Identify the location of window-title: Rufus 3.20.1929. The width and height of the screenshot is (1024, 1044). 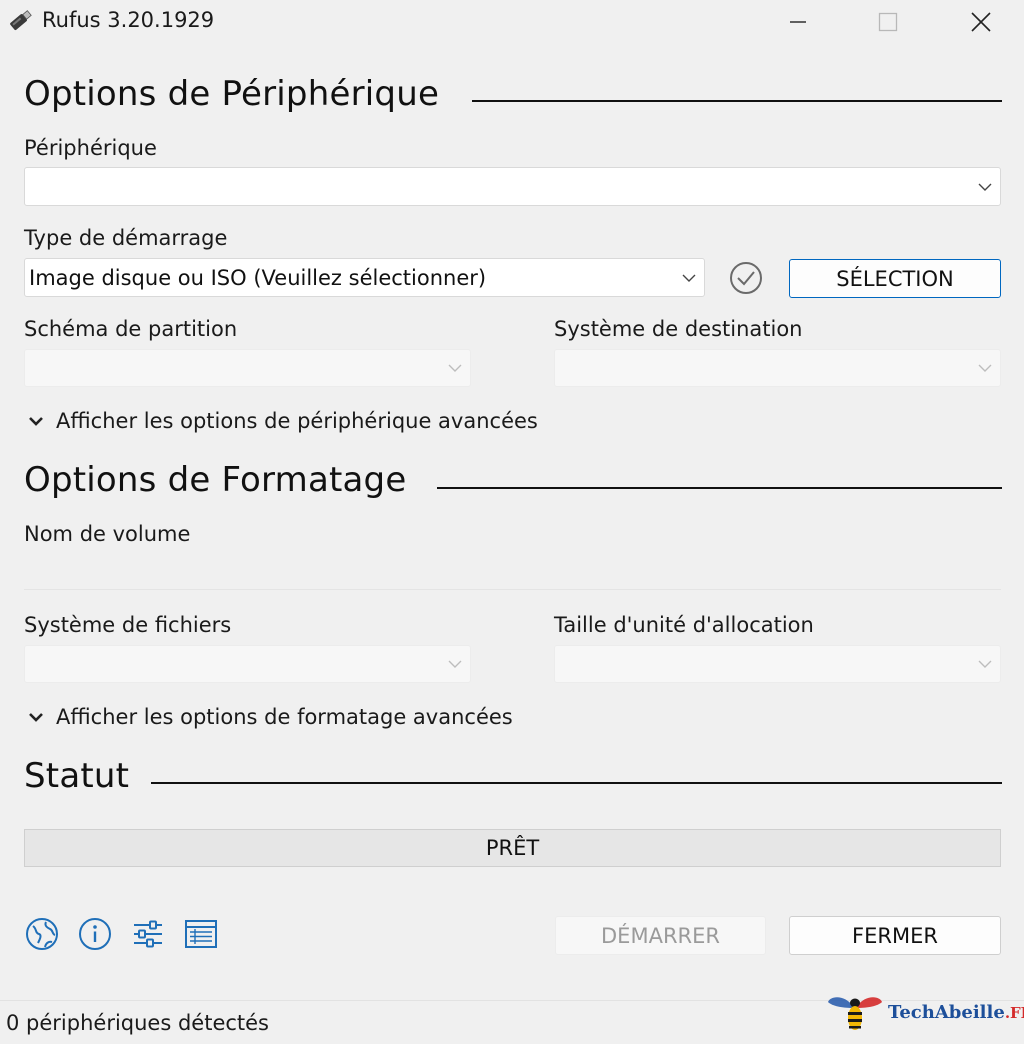
(128, 20).